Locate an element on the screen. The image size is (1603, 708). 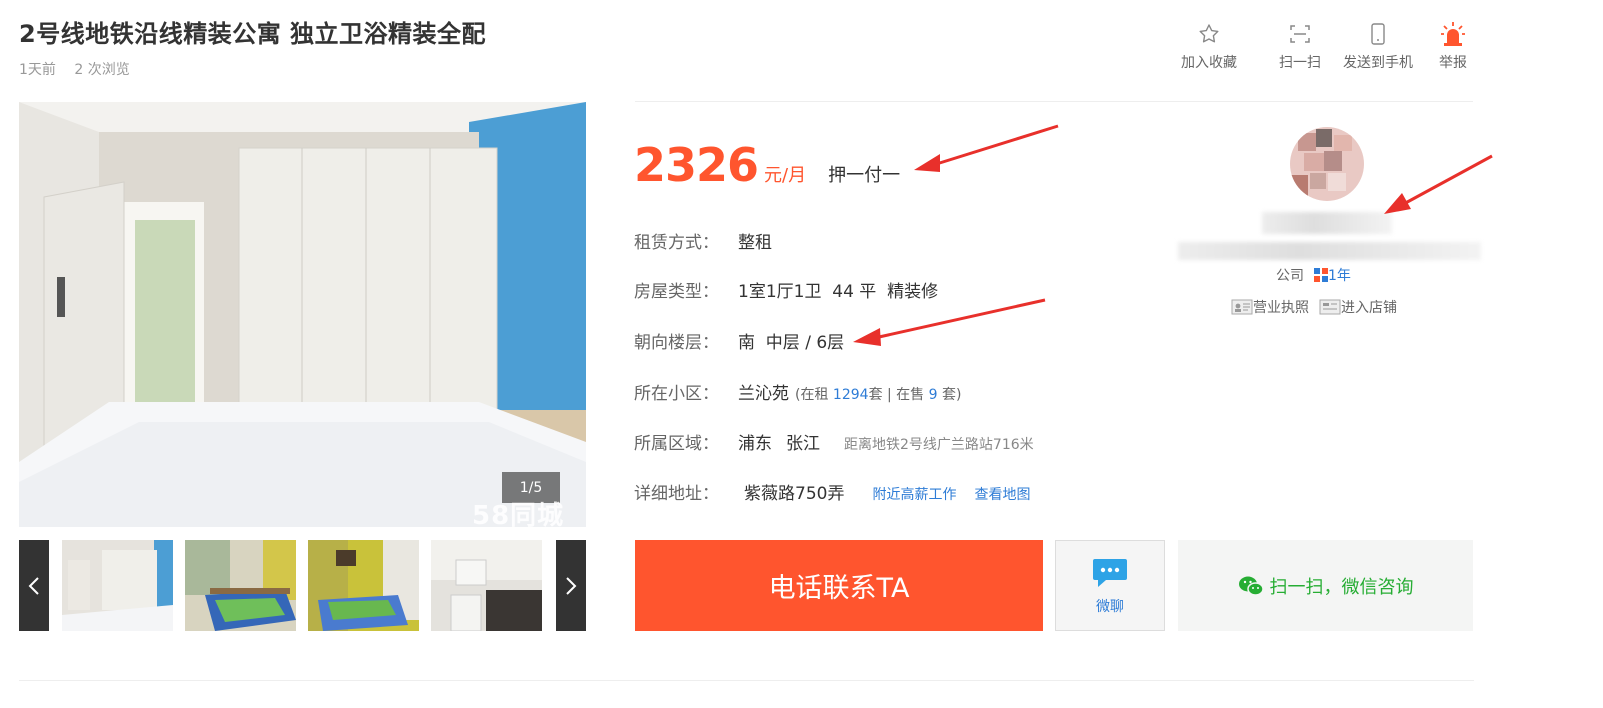
rent-type-value: 整租 is located at coordinates (755, 243).